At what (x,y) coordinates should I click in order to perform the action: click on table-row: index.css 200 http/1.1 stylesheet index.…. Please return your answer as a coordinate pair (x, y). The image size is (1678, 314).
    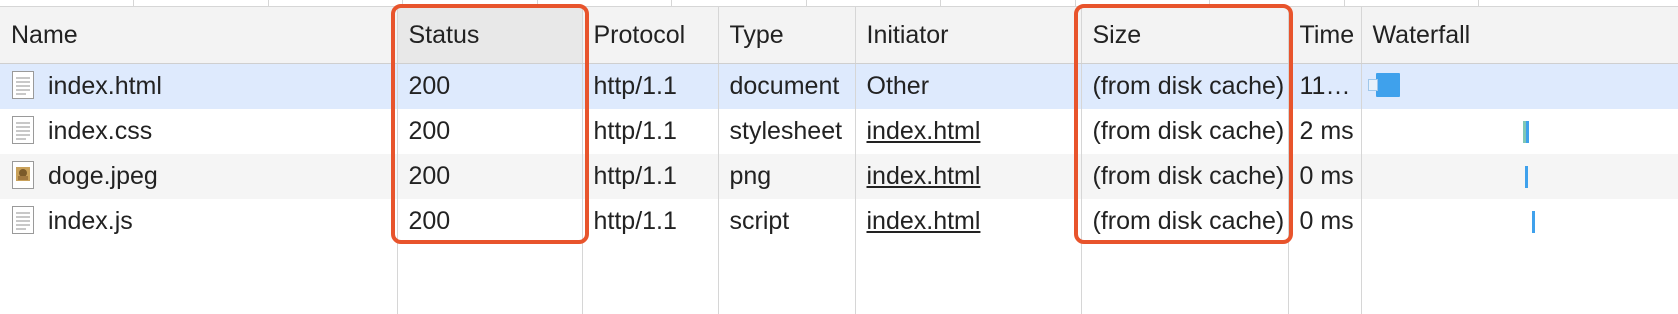
    Looking at the image, I should click on (839, 131).